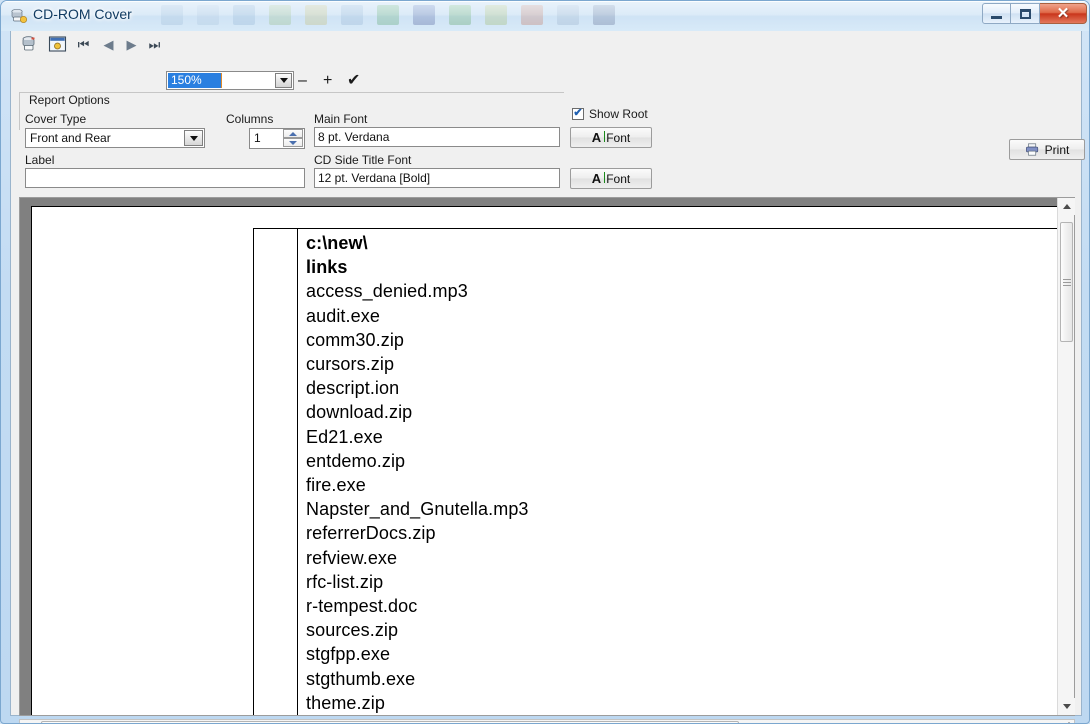 Image resolution: width=1090 pixels, height=724 pixels. Describe the element at coordinates (547, 721) in the screenshot. I see `horizontal-scrollbar` at that location.